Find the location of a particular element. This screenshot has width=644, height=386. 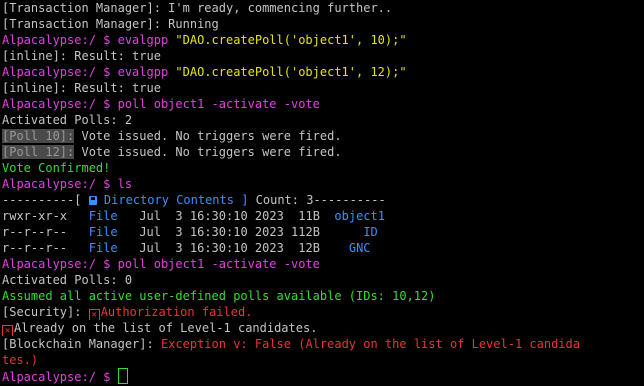

output-text: Activated Polls: 2 is located at coordinates (67, 120).